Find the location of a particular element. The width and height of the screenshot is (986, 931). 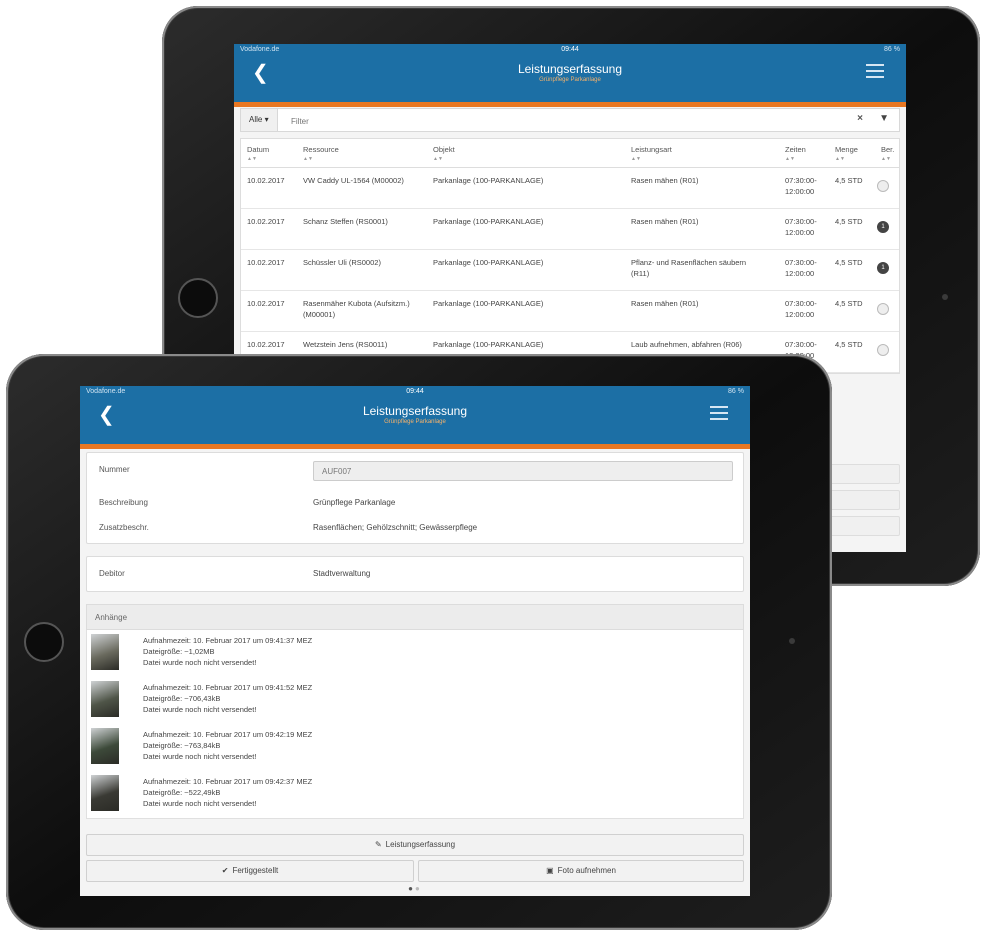

table-cell-leistungsart: Rasen mähen (R01) is located at coordinates (665, 303).